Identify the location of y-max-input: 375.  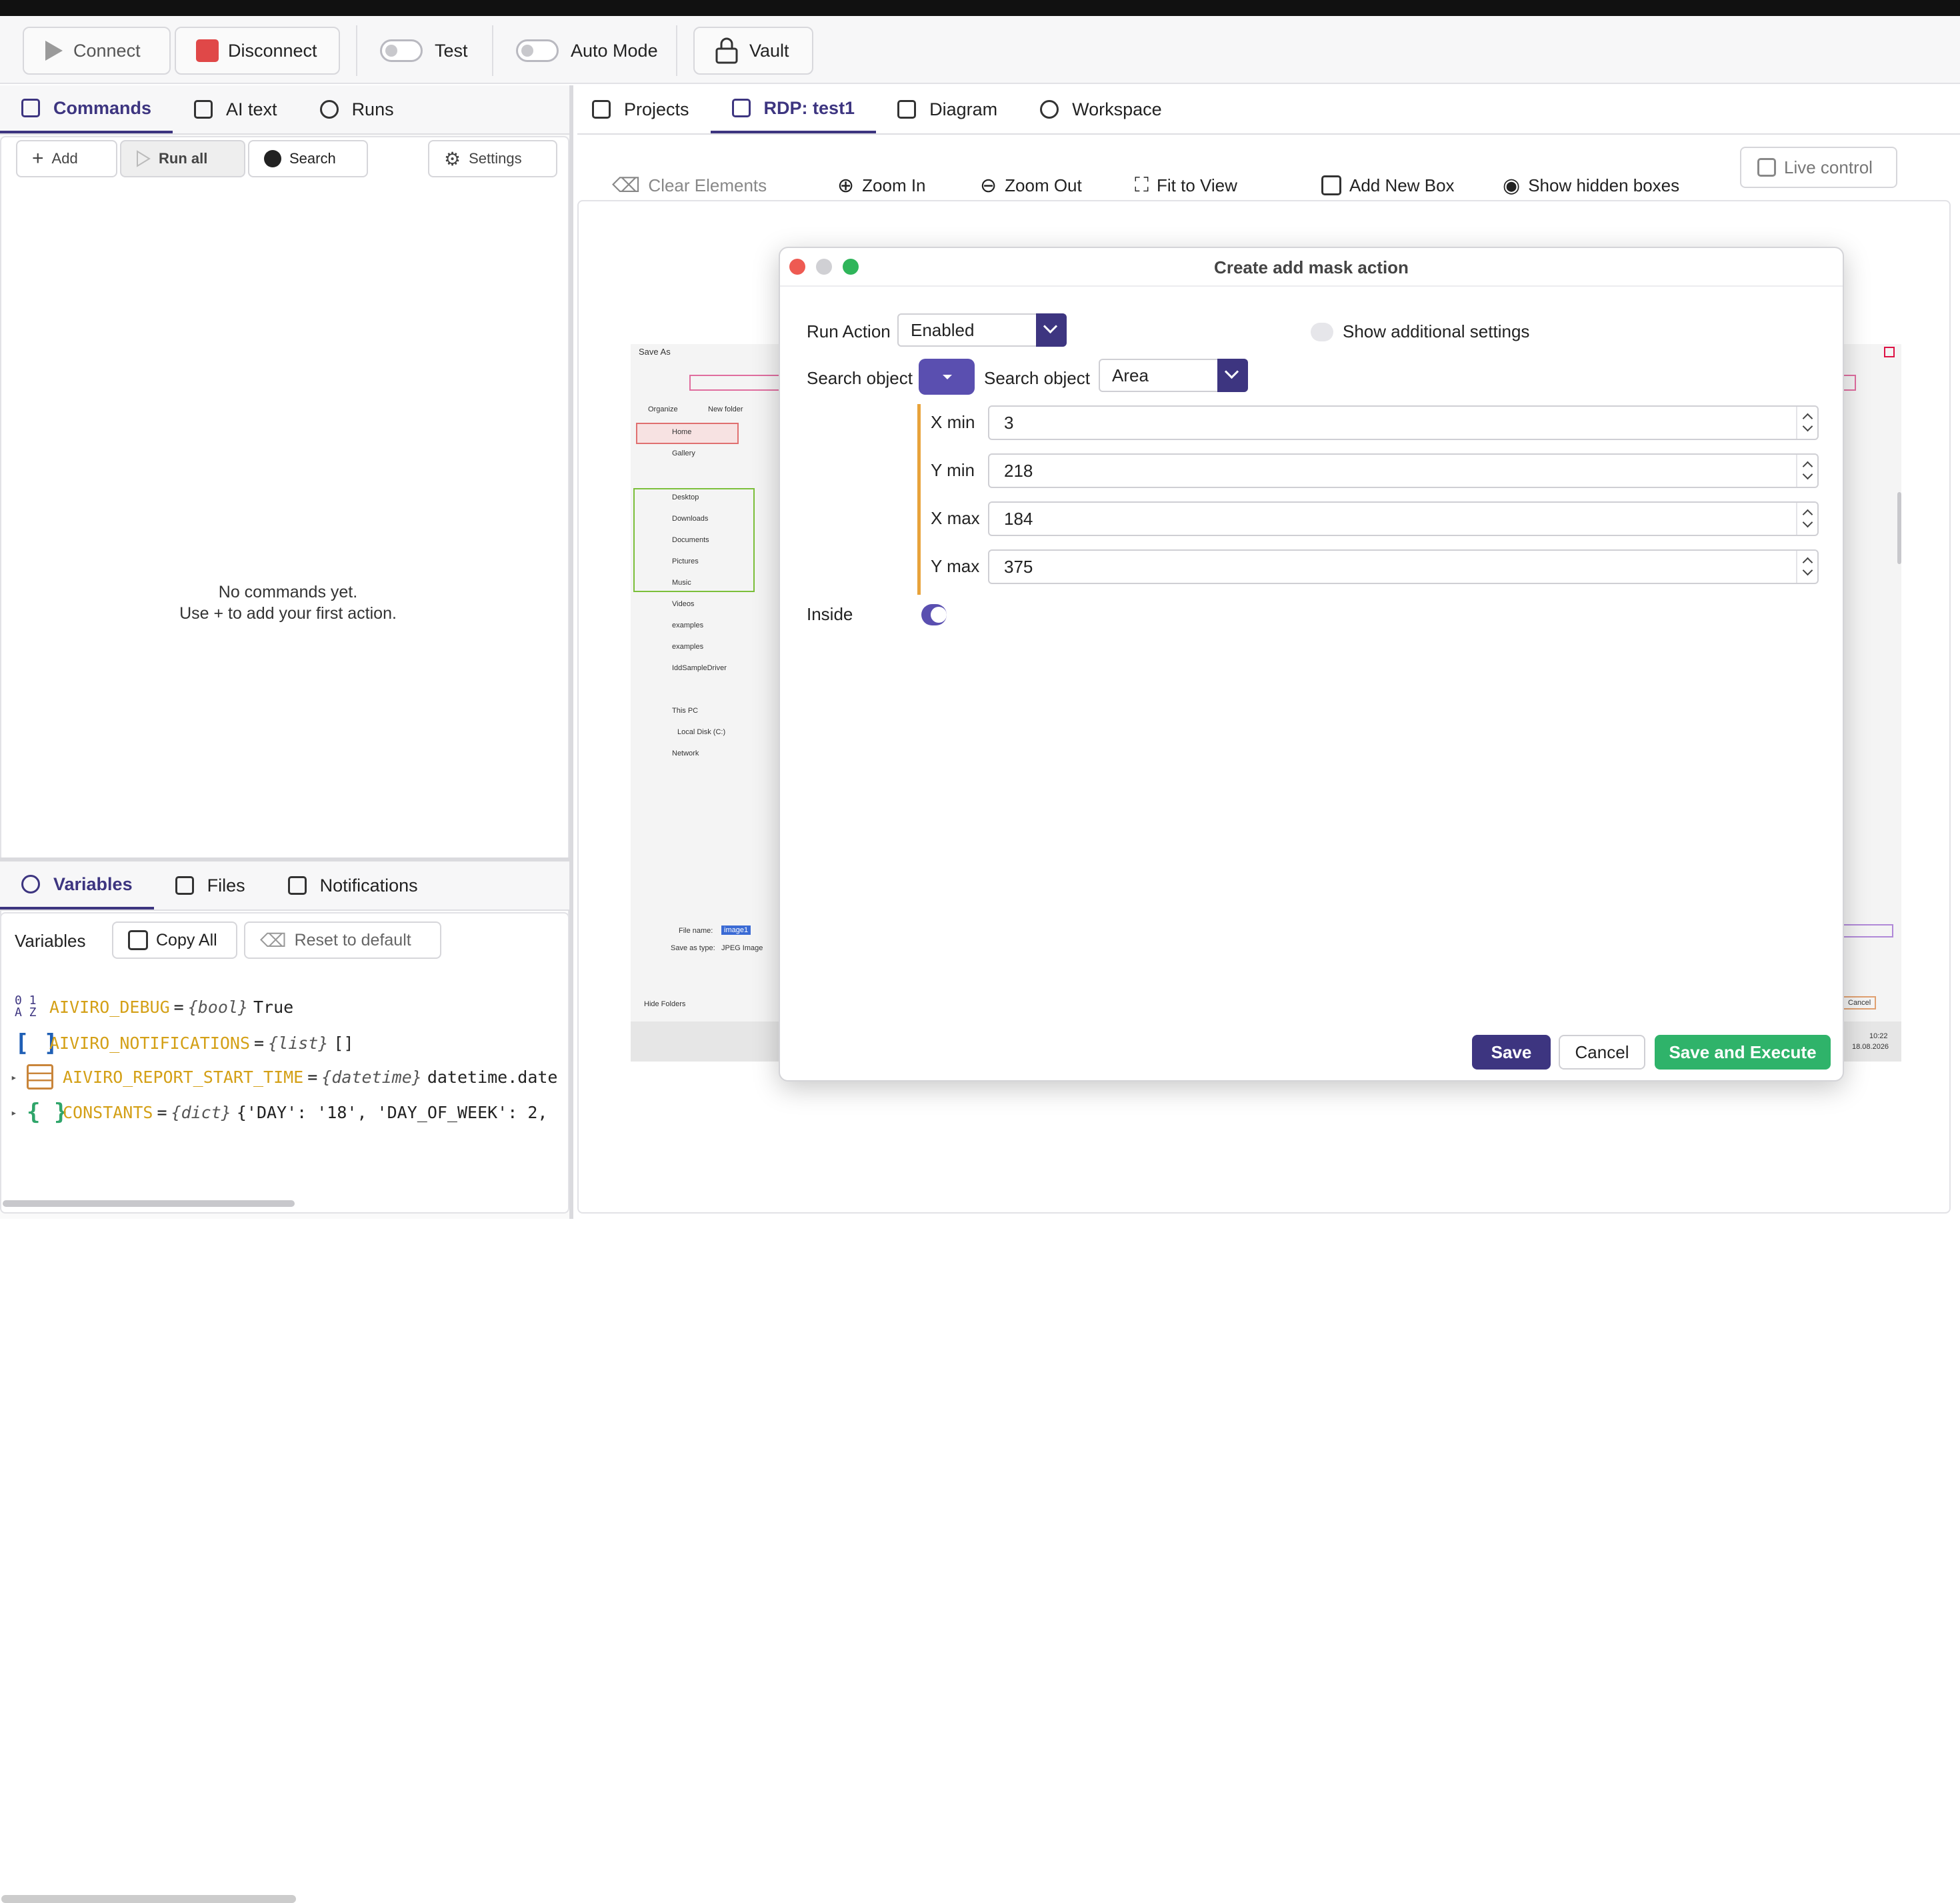
(1403, 566).